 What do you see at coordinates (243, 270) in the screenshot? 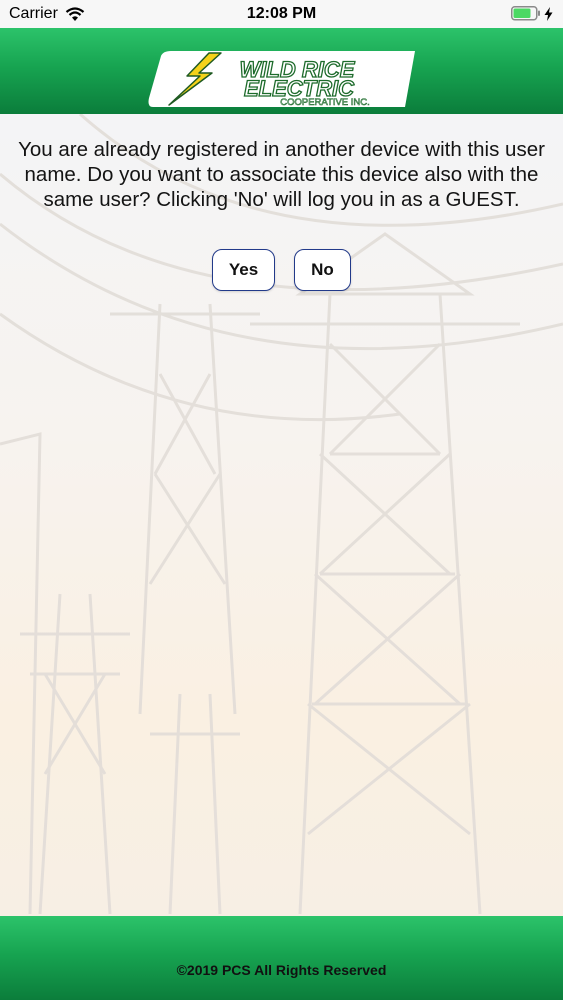
I see `yes-button: Yes` at bounding box center [243, 270].